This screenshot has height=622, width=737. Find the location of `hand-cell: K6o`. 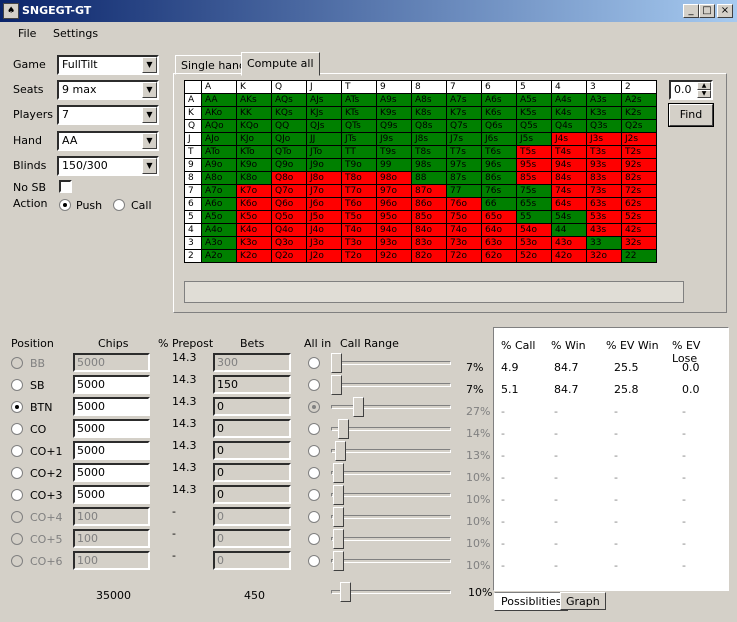

hand-cell: K6o is located at coordinates (254, 204).